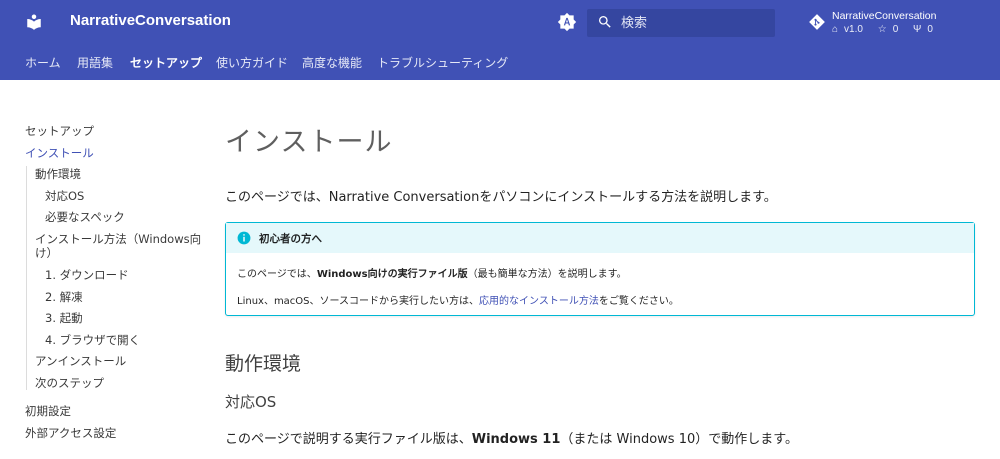 Image resolution: width=1000 pixels, height=459 pixels. Describe the element at coordinates (26, 278) in the screenshot. I see `nav-toc-line` at that location.